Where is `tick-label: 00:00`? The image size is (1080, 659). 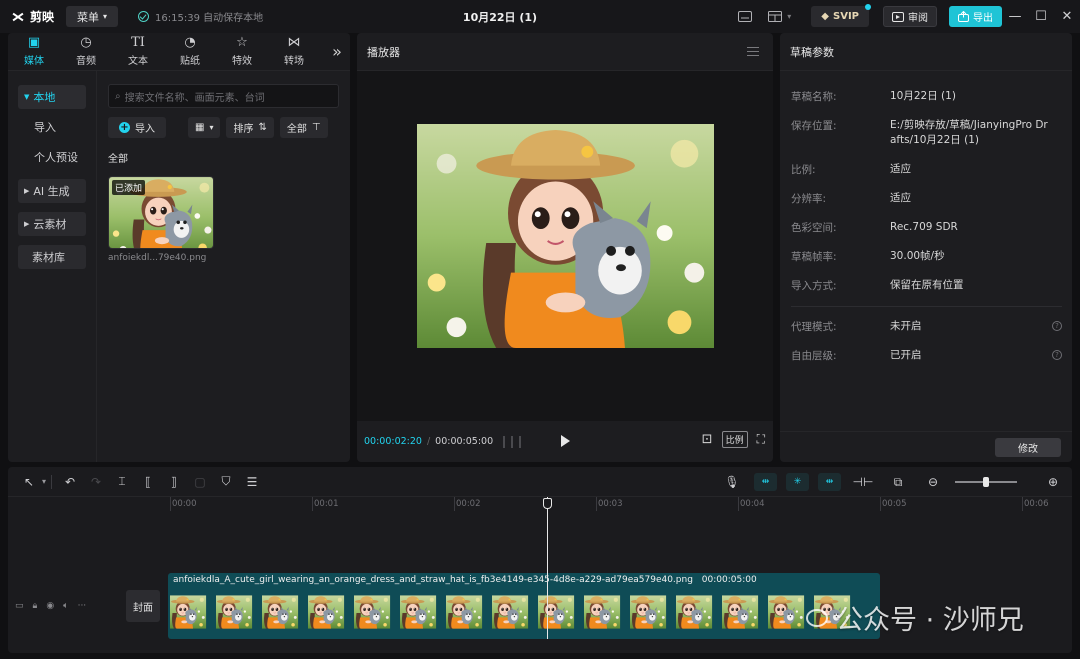 tick-label: 00:00 is located at coordinates (184, 504).